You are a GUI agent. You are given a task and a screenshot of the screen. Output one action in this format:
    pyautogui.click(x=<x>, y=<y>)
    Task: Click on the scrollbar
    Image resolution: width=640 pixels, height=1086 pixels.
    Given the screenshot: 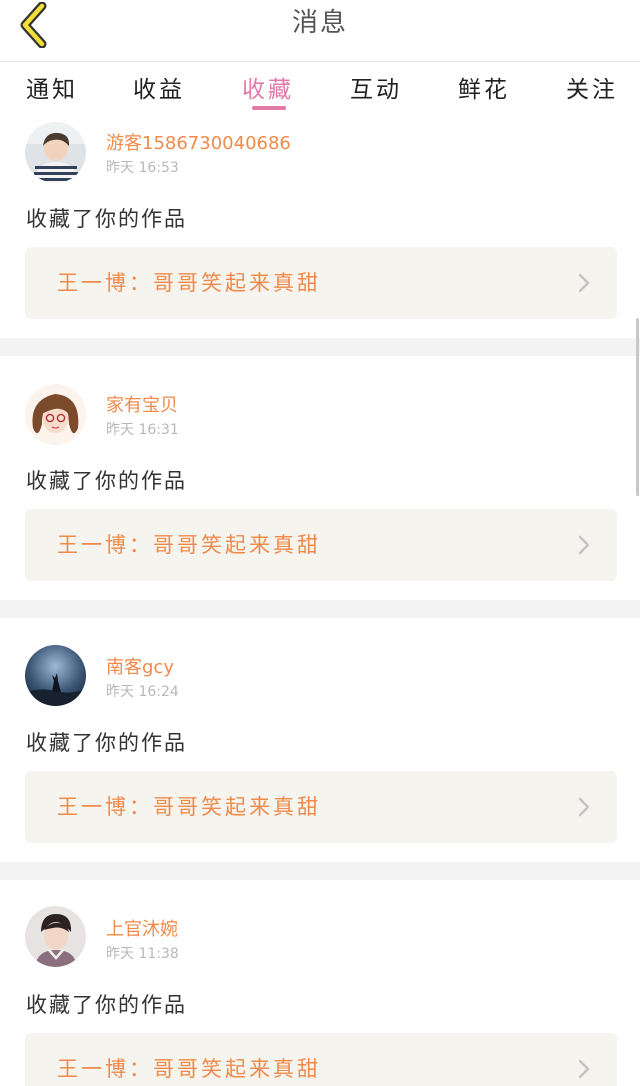 What is the action you would take?
    pyautogui.click(x=637, y=407)
    